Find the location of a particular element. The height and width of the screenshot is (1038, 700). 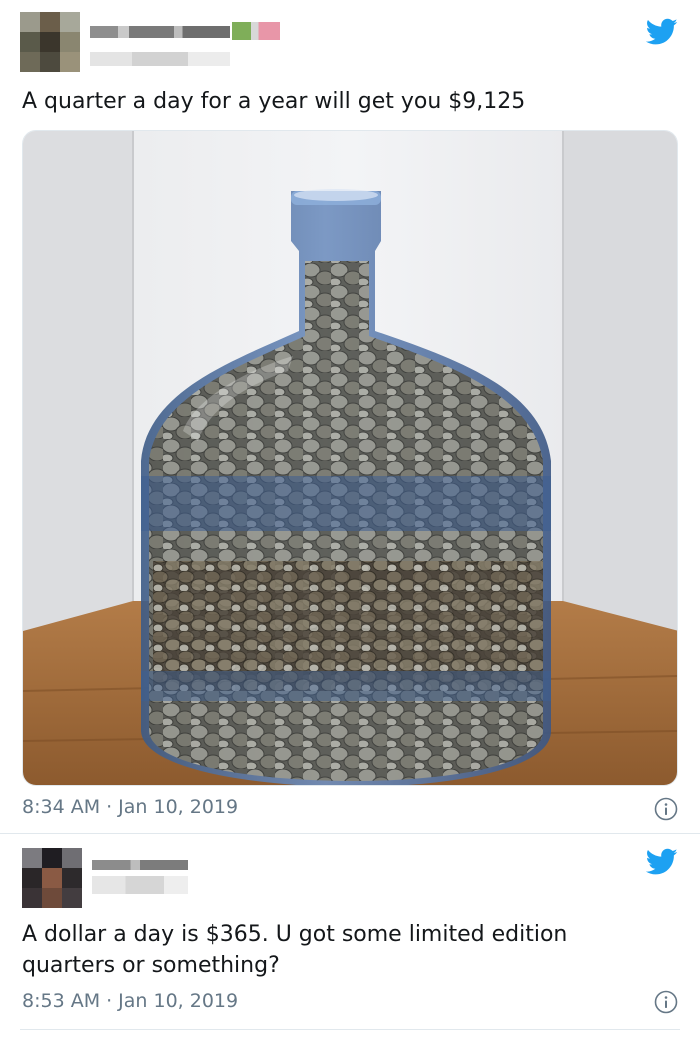

tweet-timestamp: 8:34 AM · Jan 10, 2019 is located at coordinates (130, 807).